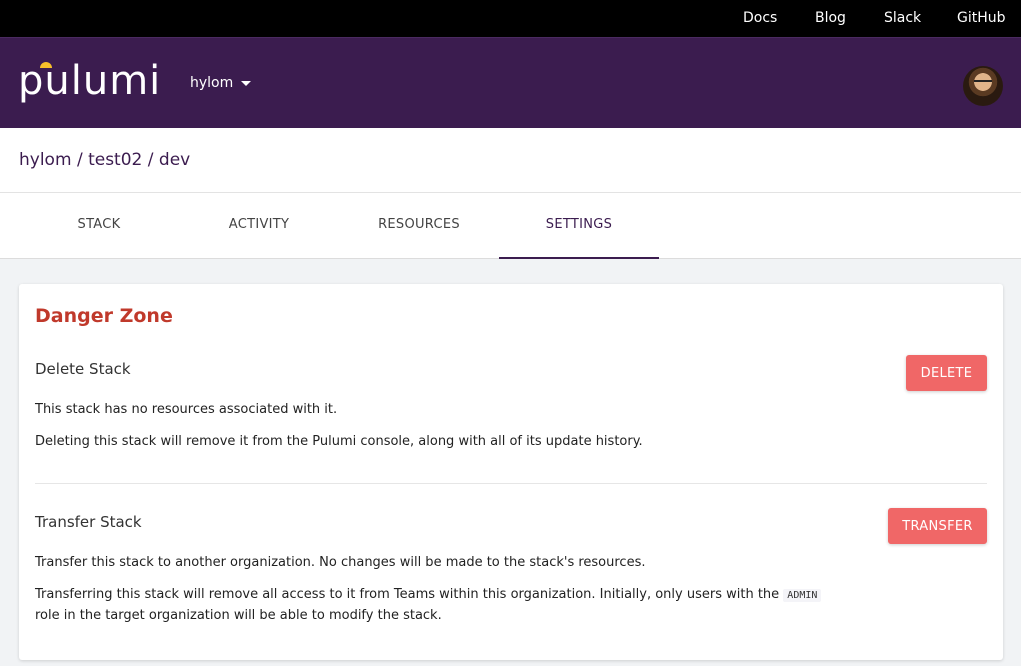 The width and height of the screenshot is (1021, 666). What do you see at coordinates (579, 226) in the screenshot?
I see `tab-settings: SETTINGS` at bounding box center [579, 226].